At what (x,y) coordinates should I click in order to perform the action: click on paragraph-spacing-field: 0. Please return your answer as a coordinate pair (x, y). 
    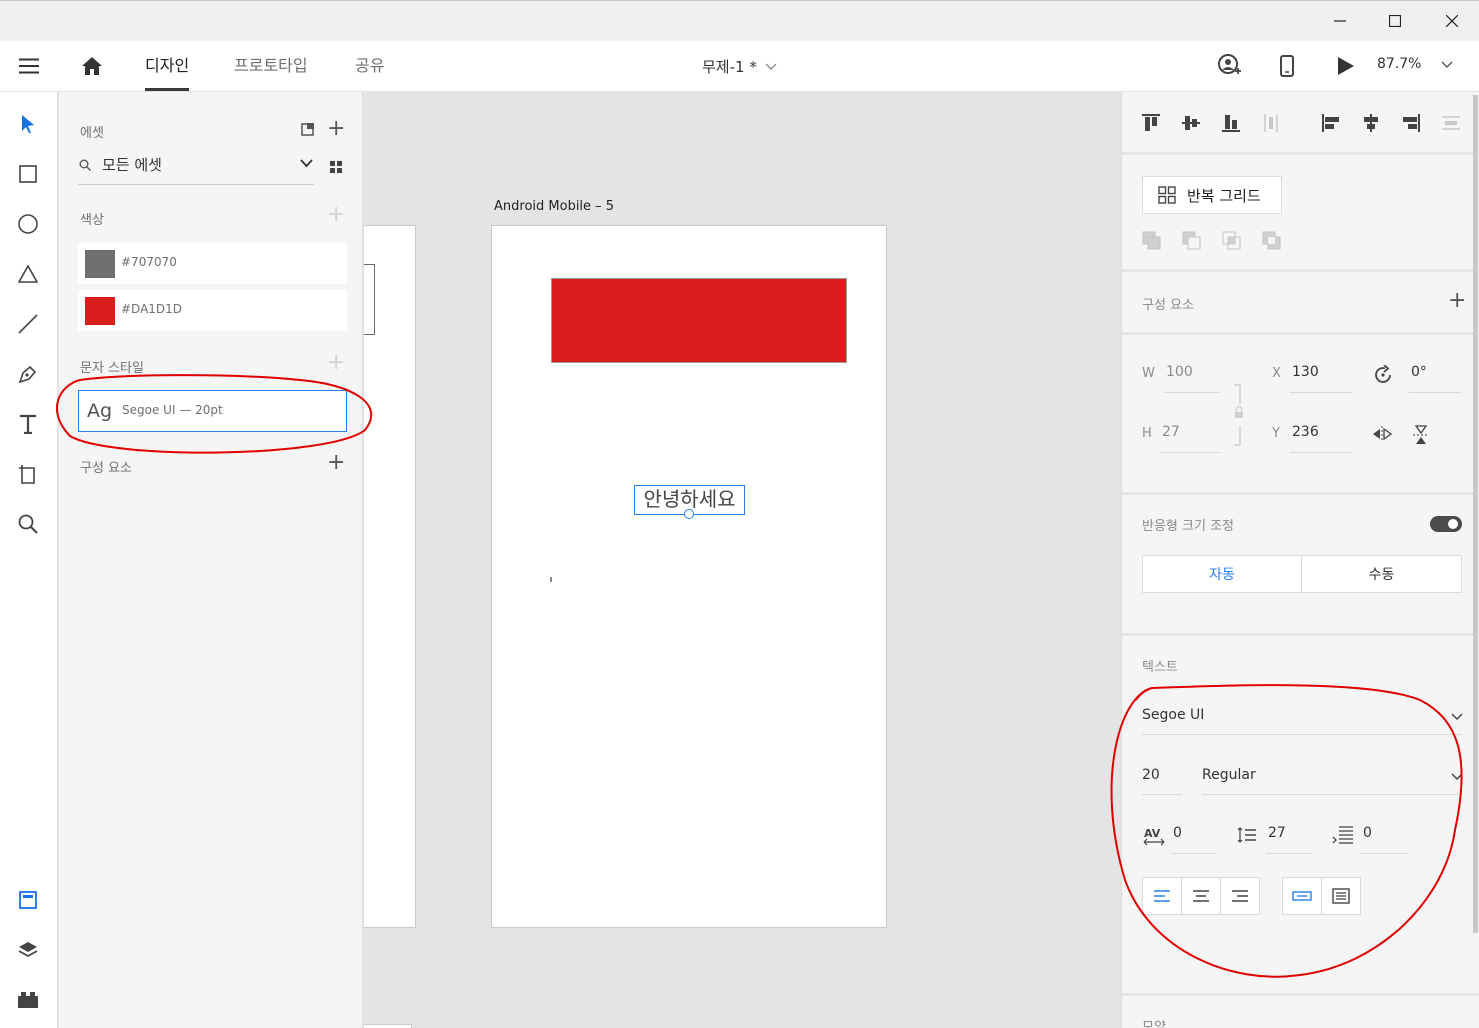
    Looking at the image, I should click on (1367, 833).